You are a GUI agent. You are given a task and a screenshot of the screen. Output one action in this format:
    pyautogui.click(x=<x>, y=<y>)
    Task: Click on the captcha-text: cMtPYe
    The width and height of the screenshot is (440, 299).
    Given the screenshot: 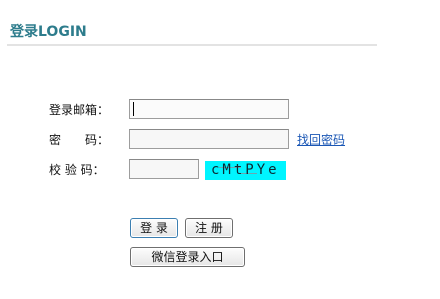 What is the action you would take?
    pyautogui.click(x=245, y=170)
    